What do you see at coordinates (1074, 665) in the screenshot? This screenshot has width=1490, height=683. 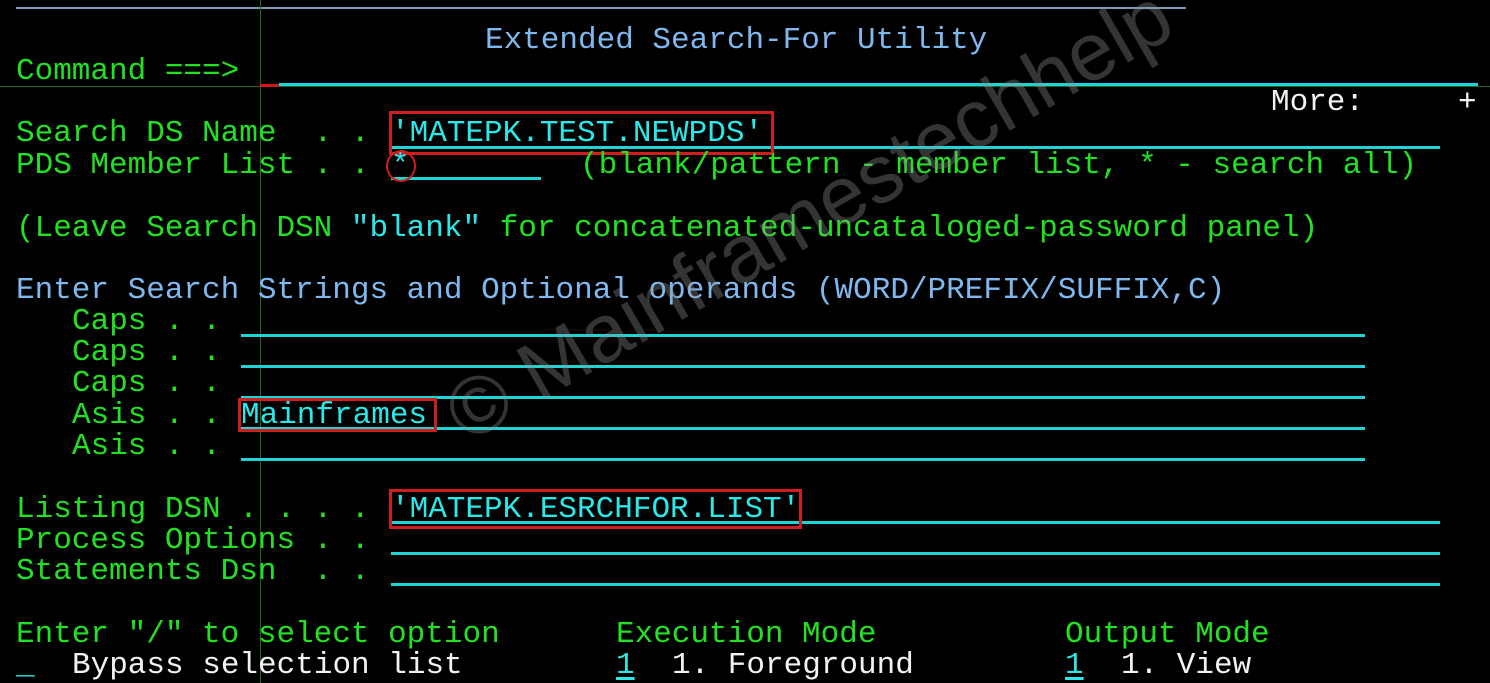 I see `output-mode-input: 1` at bounding box center [1074, 665].